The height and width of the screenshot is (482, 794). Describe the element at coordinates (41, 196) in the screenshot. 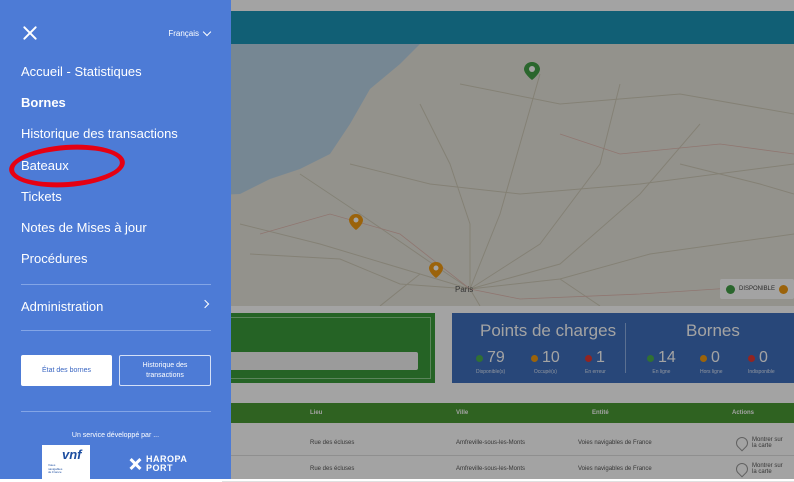

I see `menu-item-tickets: Tickets` at that location.